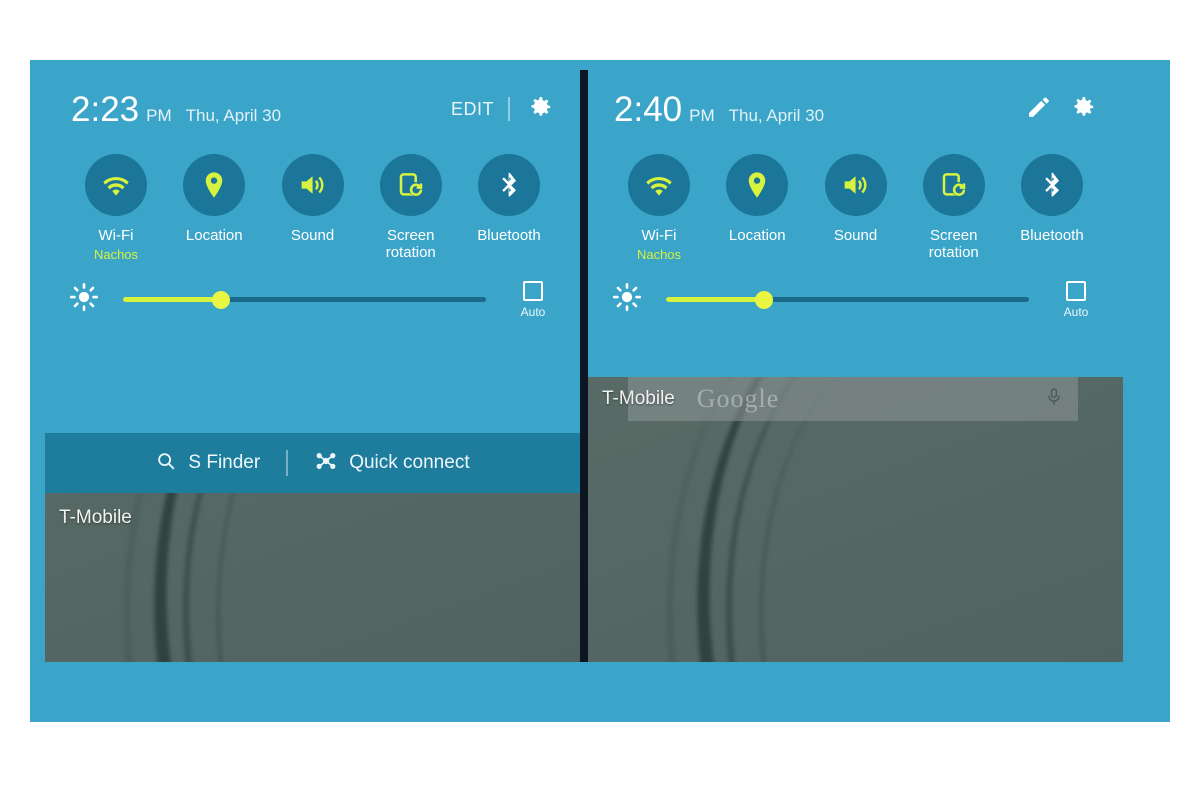 This screenshot has height=800, width=1200. I want to click on quick-connect-button: Quick connect, so click(391, 463).